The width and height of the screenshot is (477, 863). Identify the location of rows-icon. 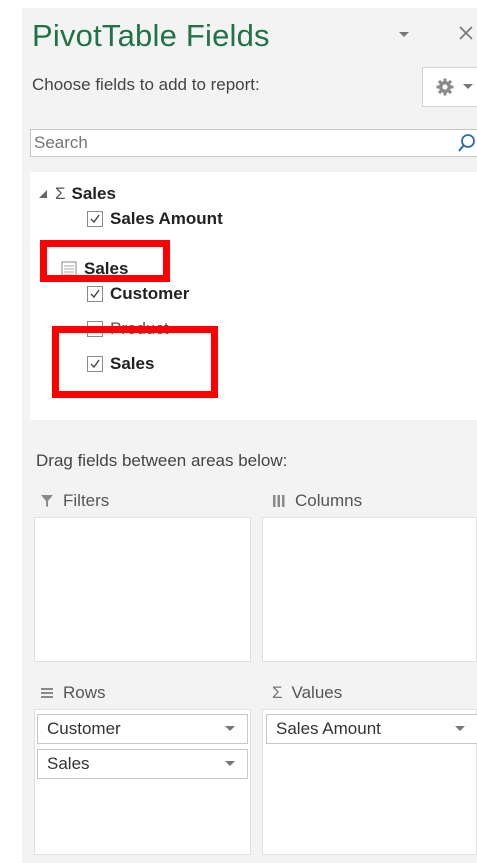
(47, 693).